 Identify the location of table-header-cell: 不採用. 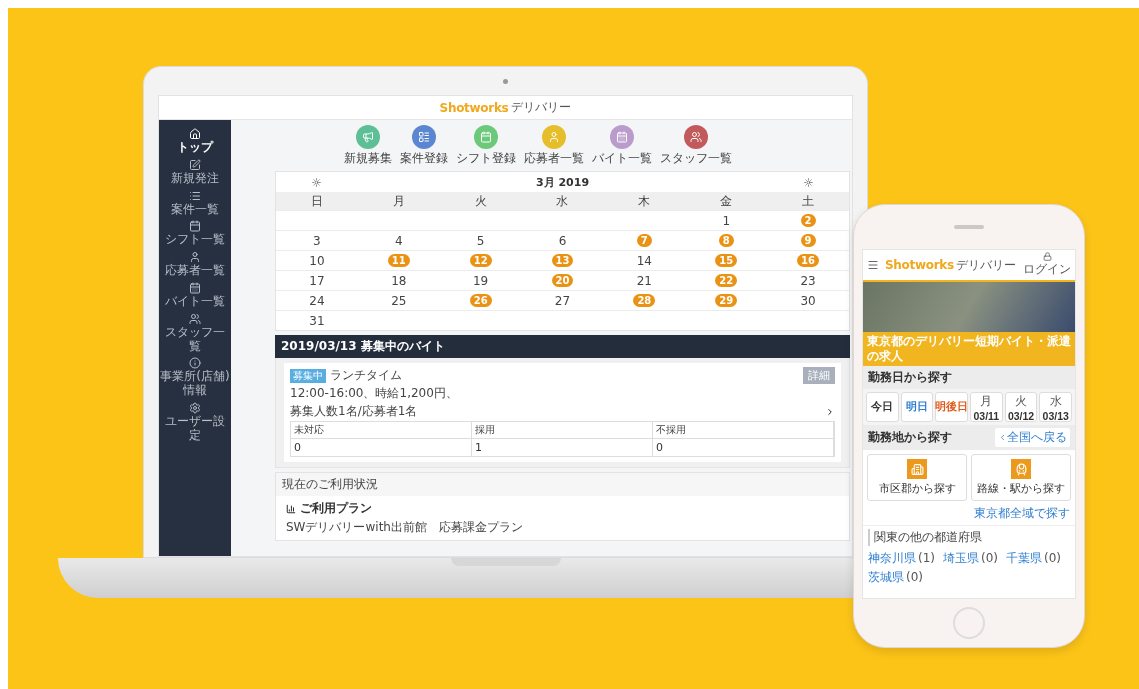
(743, 430).